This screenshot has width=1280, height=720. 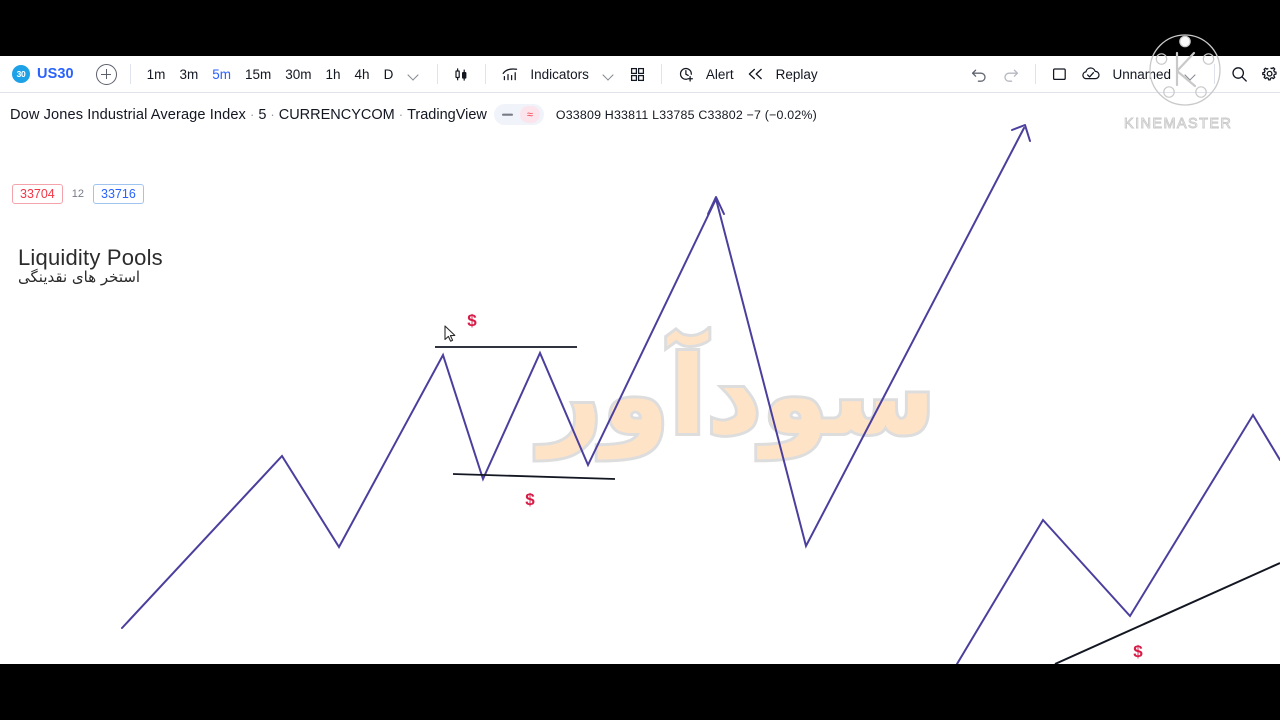 I want to click on letterbox-bottom, so click(x=640, y=692).